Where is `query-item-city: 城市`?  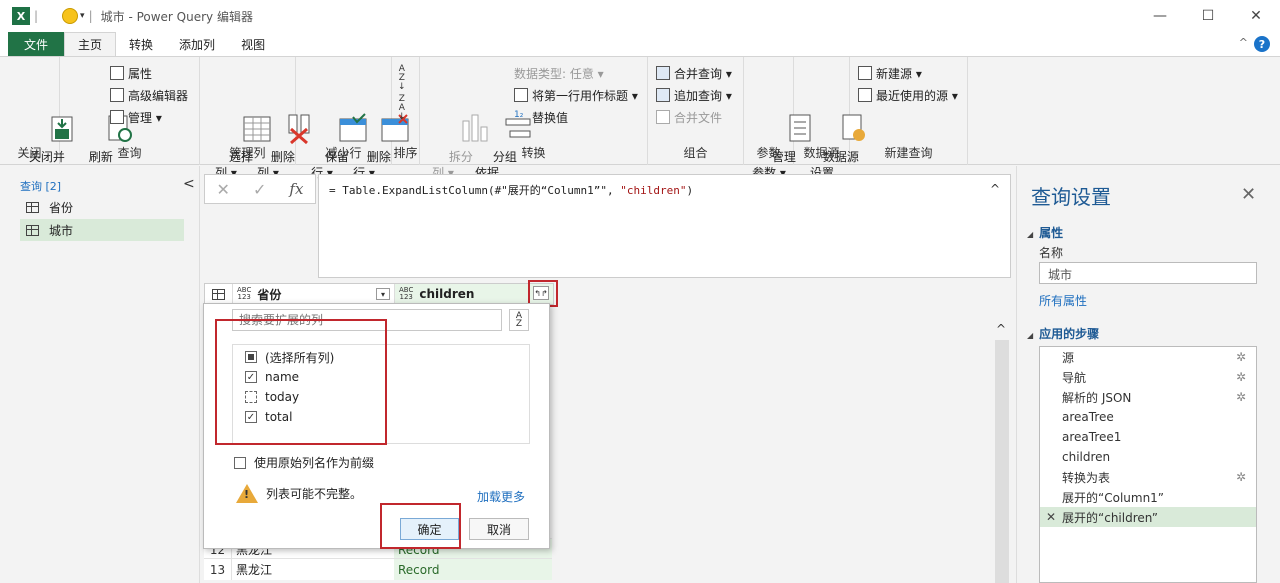 query-item-city: 城市 is located at coordinates (102, 230).